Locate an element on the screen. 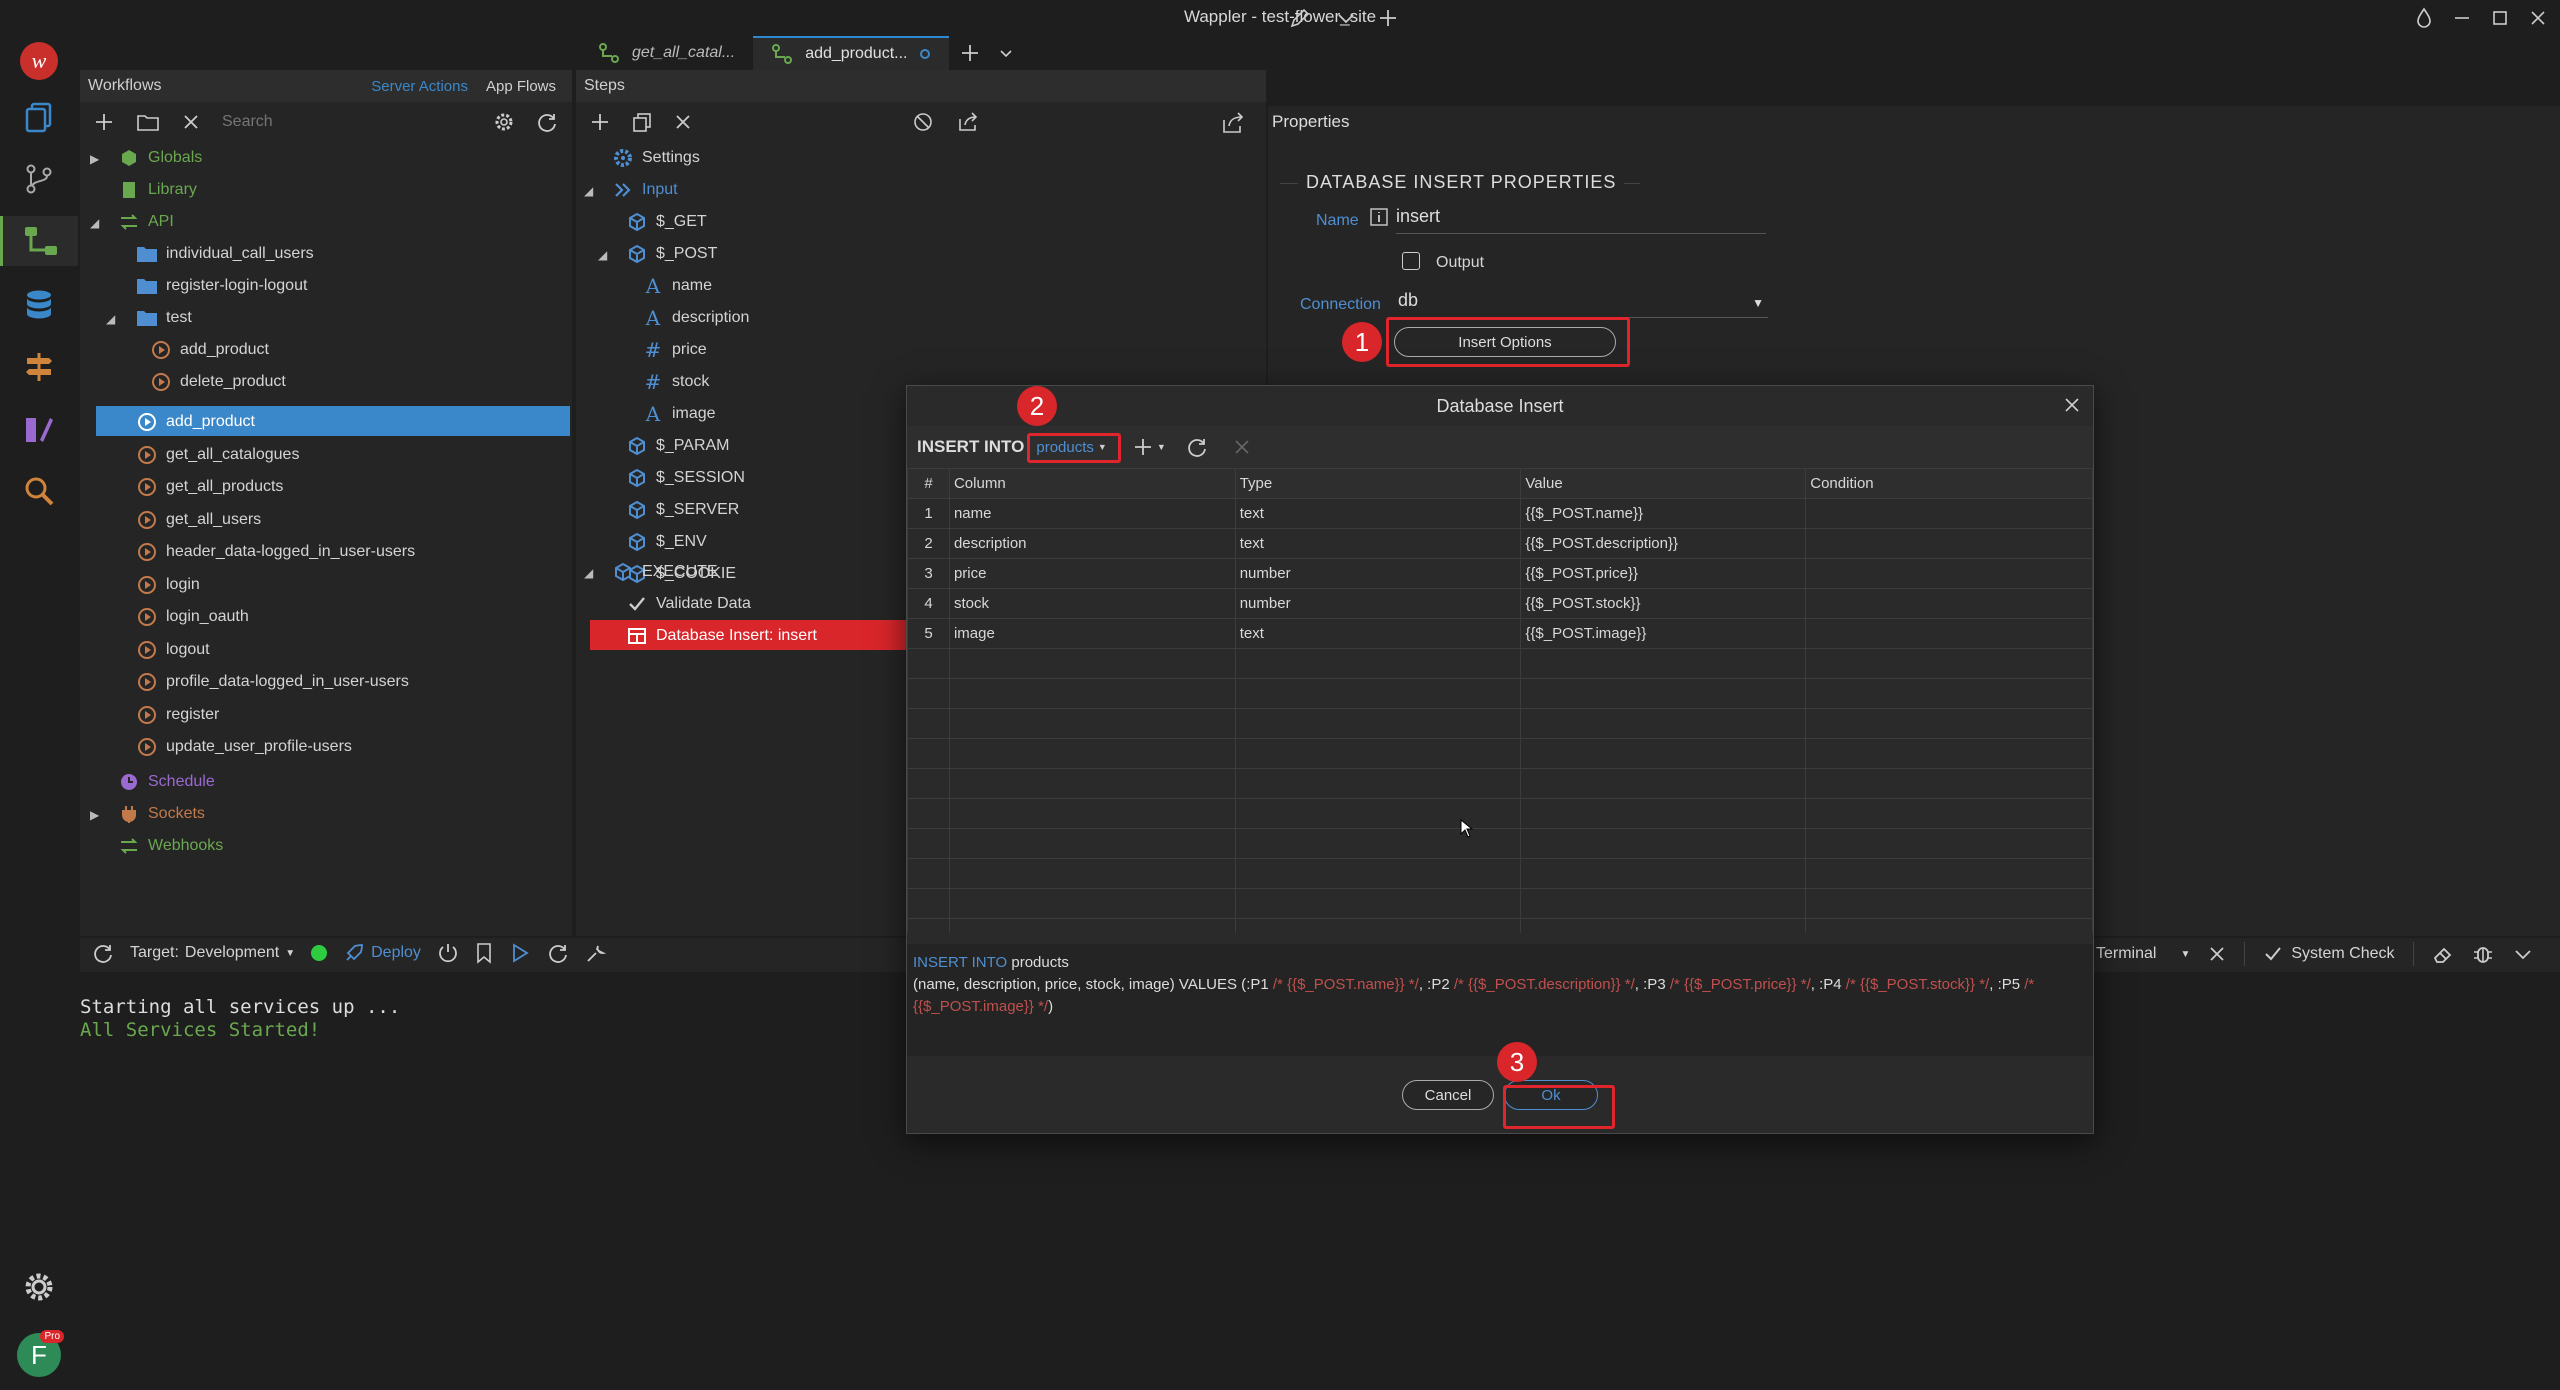 This screenshot has height=1390, width=2560. table-row: 4 stock number {{$_POST.stock}} is located at coordinates (1500, 603).